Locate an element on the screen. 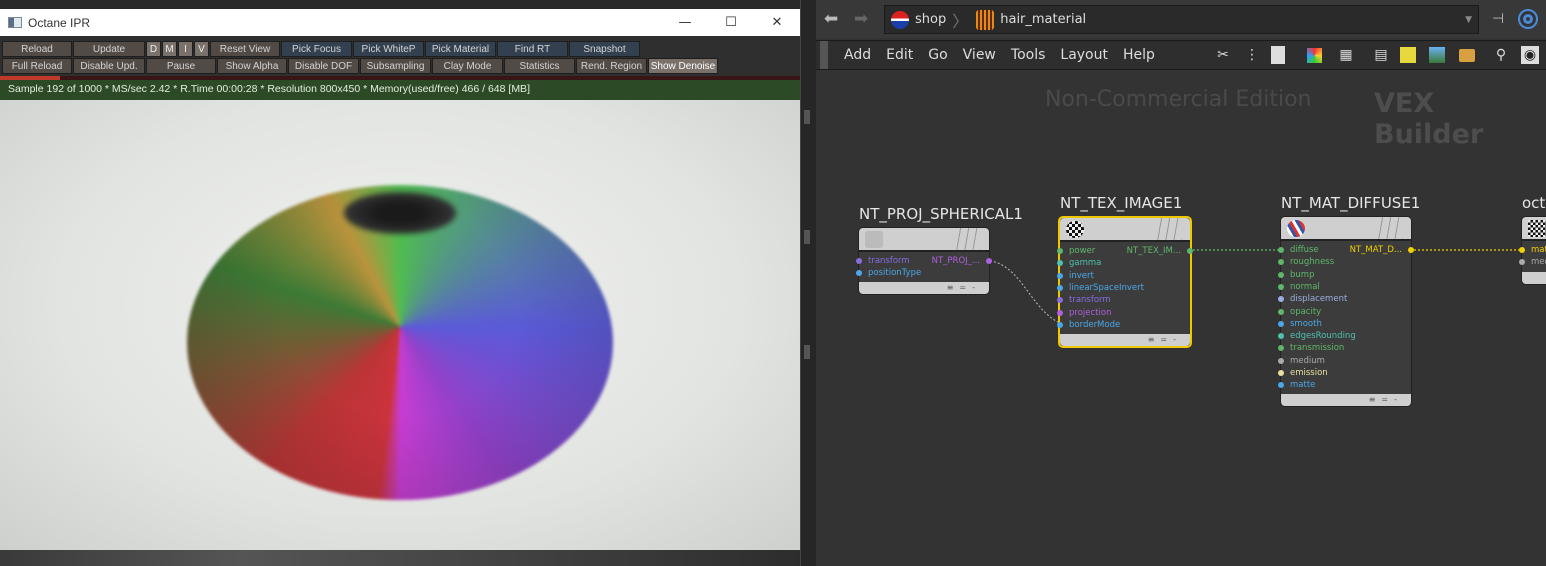  clay-mode-button: Clay Mode is located at coordinates (467, 66).